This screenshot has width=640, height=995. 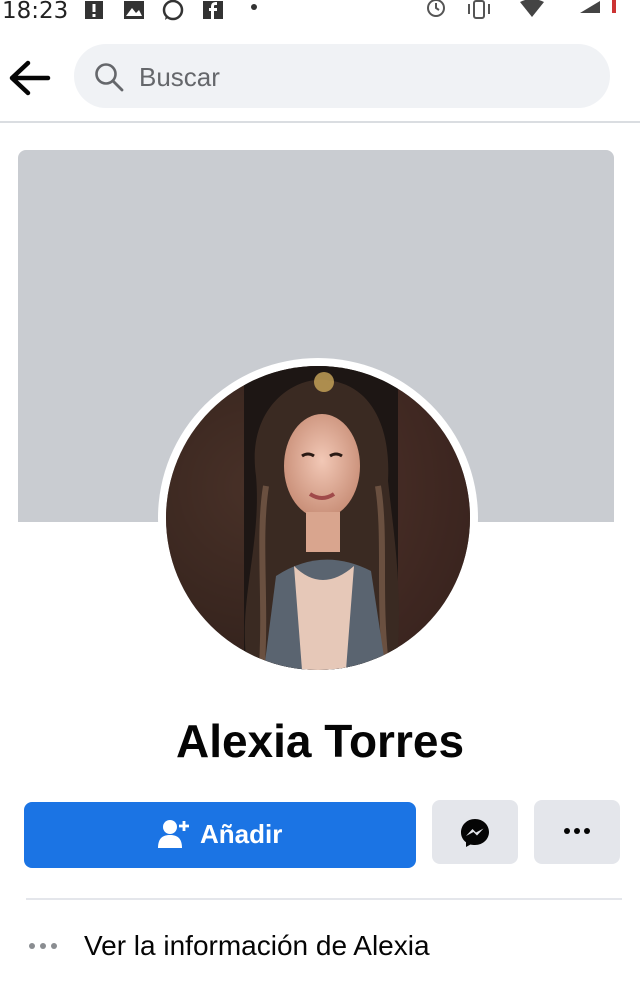 What do you see at coordinates (320, 741) in the screenshot?
I see `profile-name: Alexia Torres` at bounding box center [320, 741].